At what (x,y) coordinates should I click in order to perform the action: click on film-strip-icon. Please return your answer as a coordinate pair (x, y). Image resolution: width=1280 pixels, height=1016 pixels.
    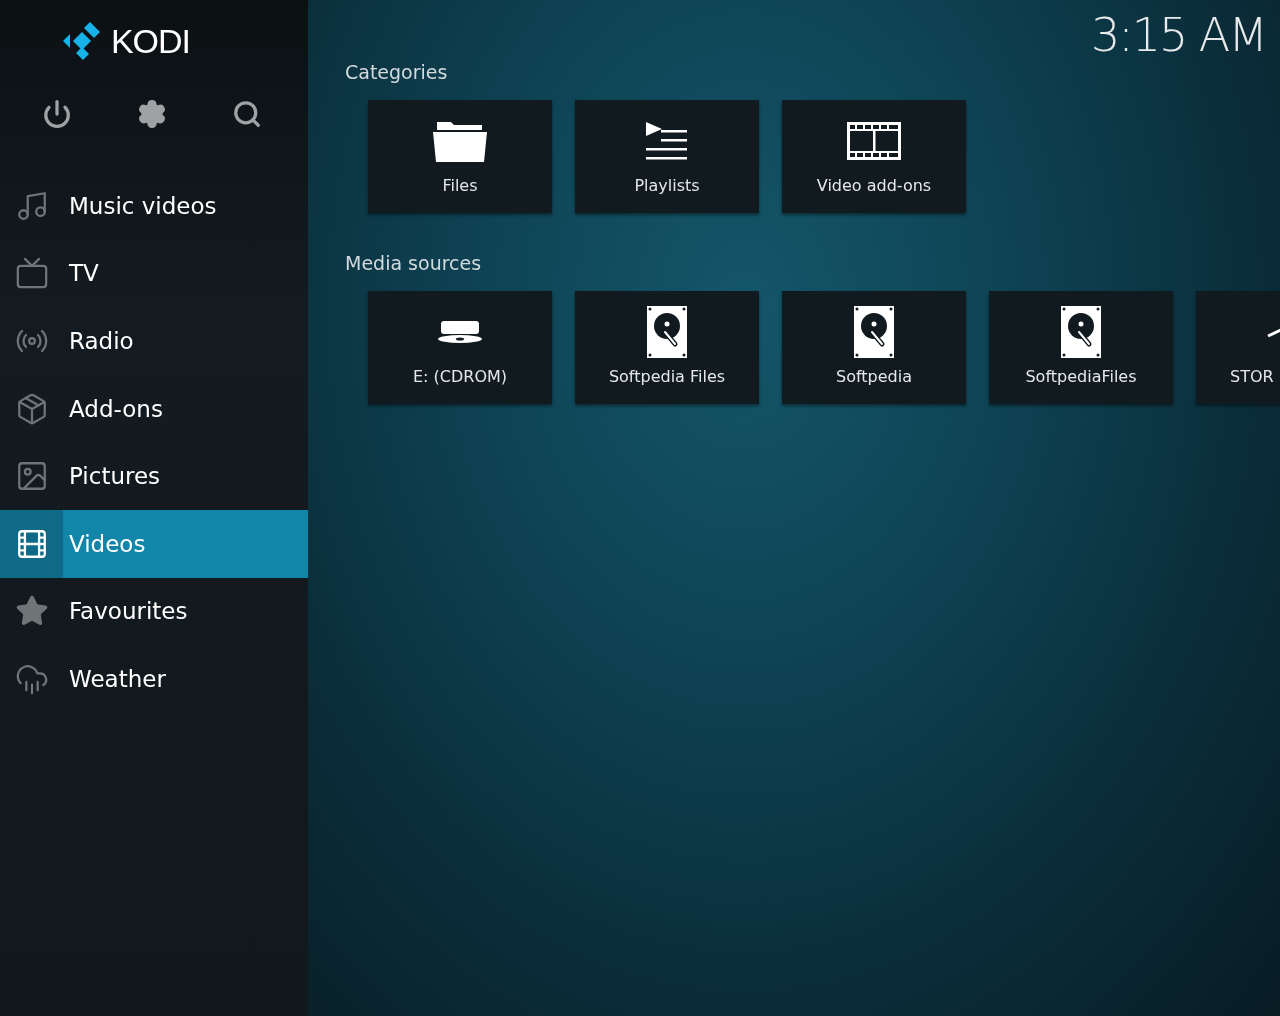
    Looking at the image, I should click on (874, 141).